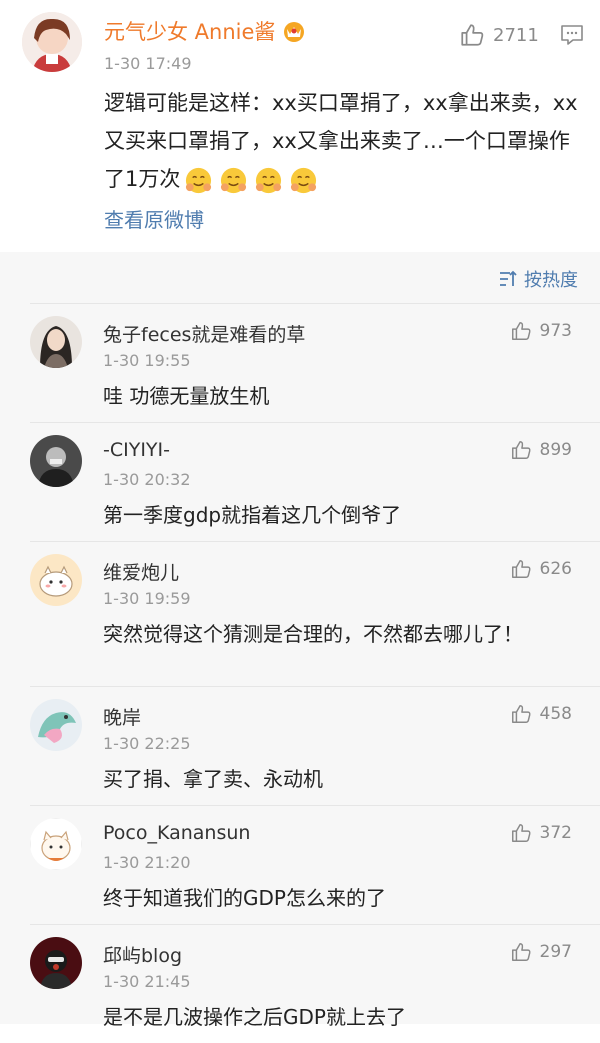  What do you see at coordinates (213, 779) in the screenshot?
I see `comment-text: 买了捐、拿了卖、永动机` at bounding box center [213, 779].